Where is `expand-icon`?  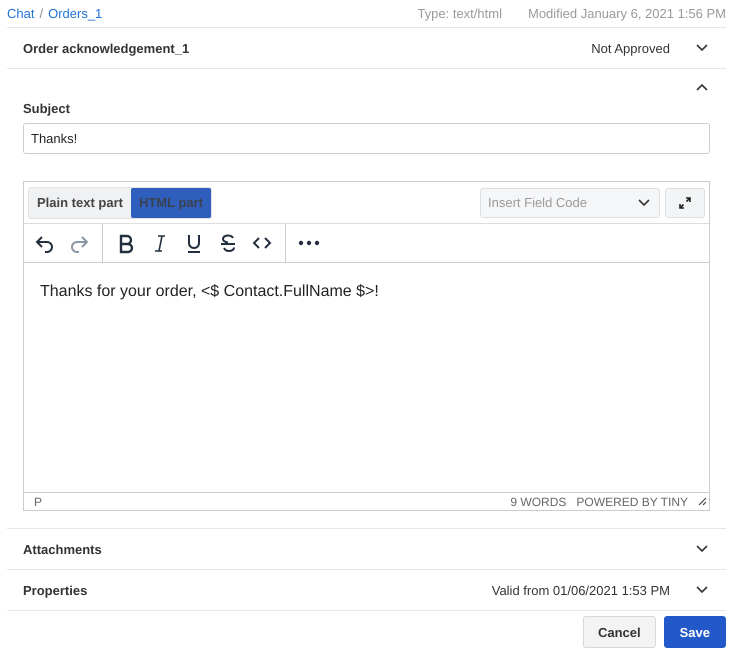 expand-icon is located at coordinates (685, 203).